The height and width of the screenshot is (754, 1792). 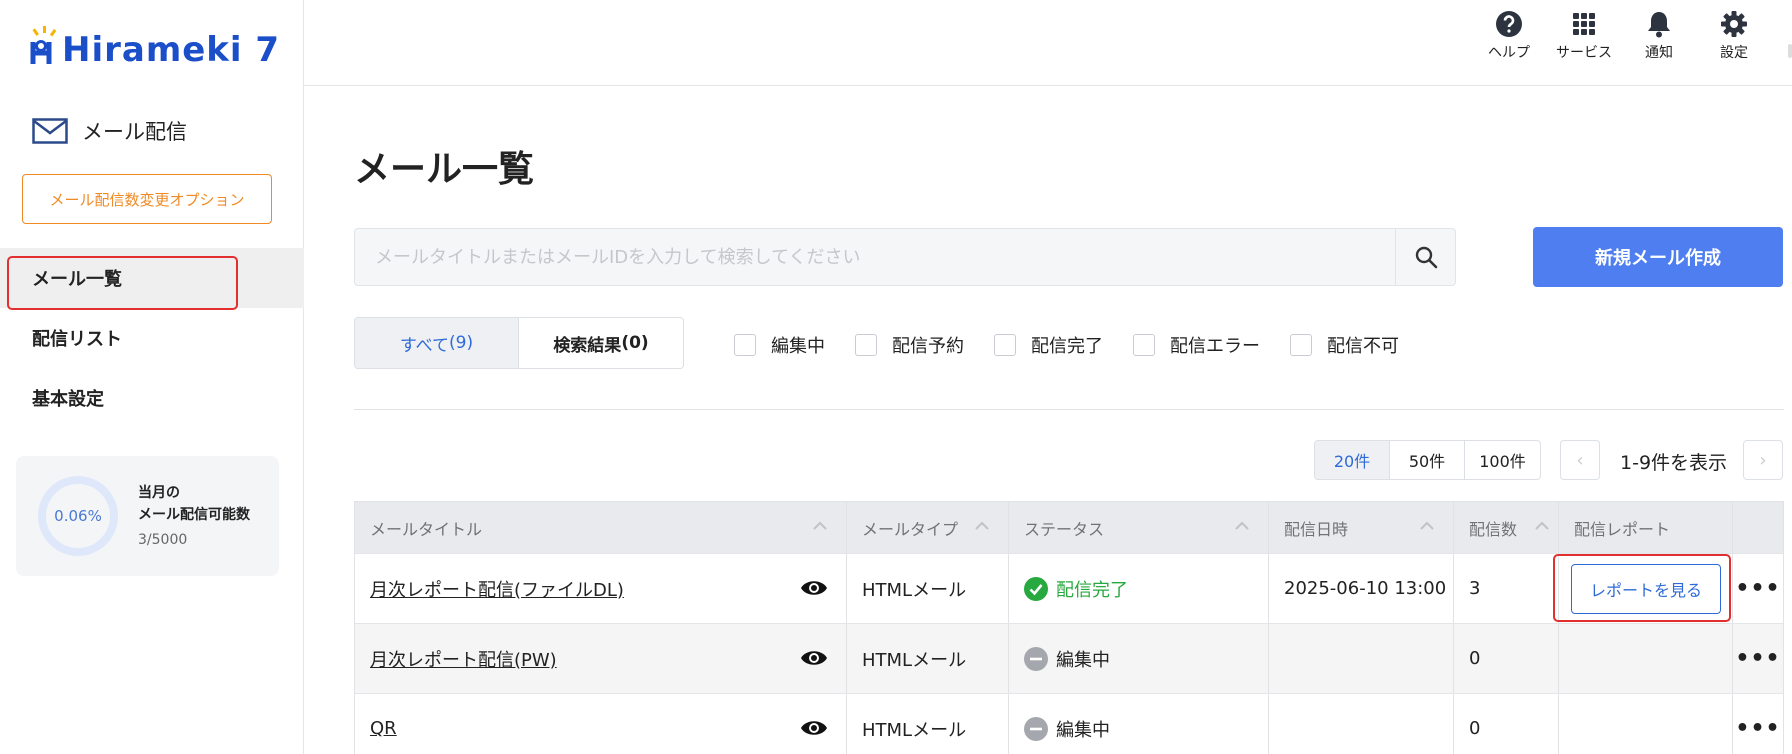 What do you see at coordinates (1425, 257) in the screenshot?
I see `search-button` at bounding box center [1425, 257].